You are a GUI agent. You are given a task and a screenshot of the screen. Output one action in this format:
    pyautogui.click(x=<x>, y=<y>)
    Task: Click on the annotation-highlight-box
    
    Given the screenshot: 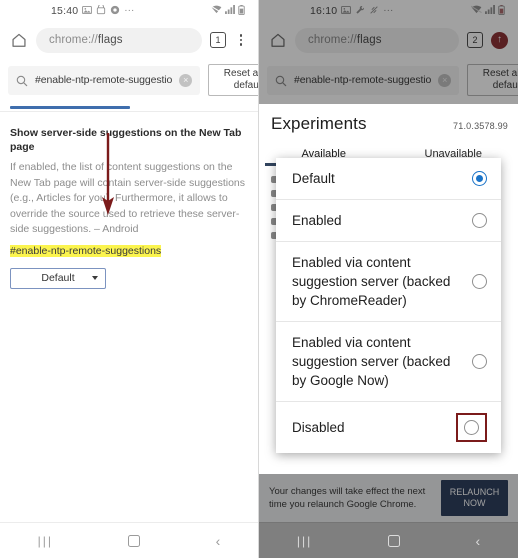 What is the action you would take?
    pyautogui.click(x=471, y=427)
    